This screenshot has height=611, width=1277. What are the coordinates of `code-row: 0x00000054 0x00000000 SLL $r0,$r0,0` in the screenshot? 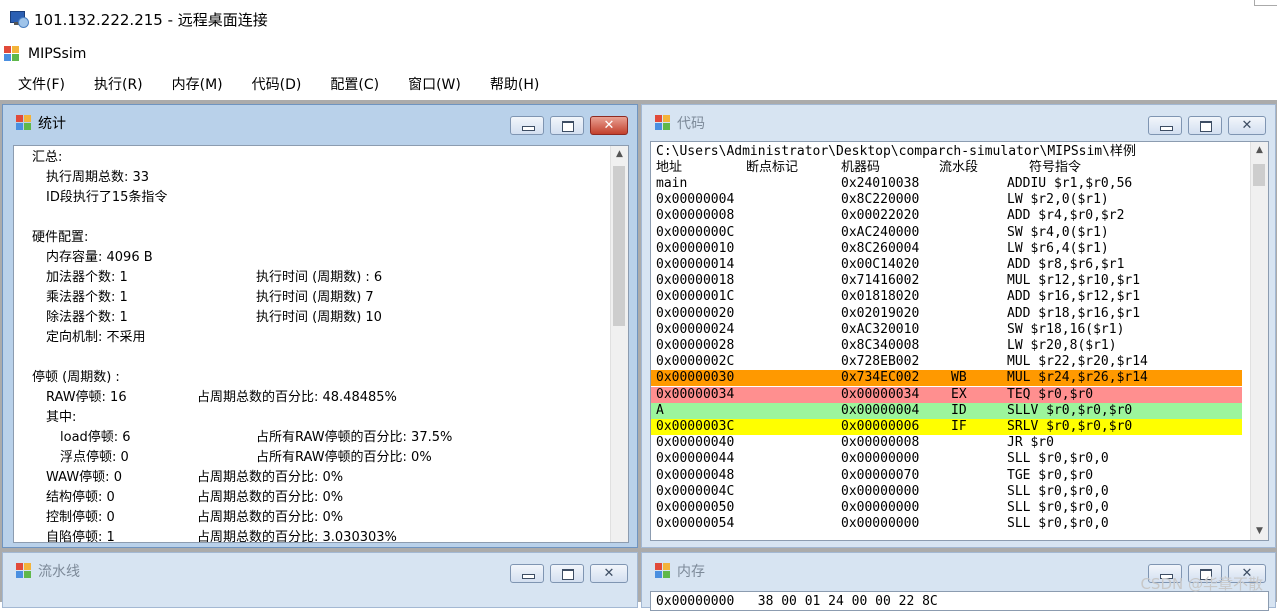 It's located at (946, 524).